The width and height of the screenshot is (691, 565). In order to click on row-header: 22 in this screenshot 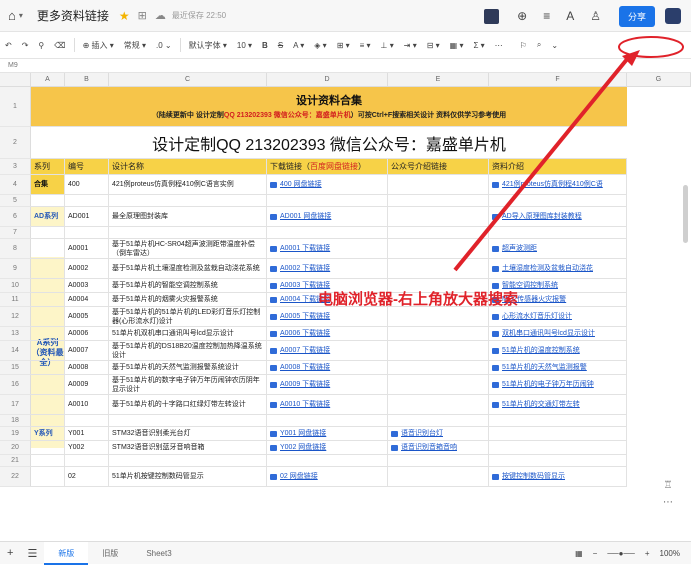, I will do `click(15, 477)`.